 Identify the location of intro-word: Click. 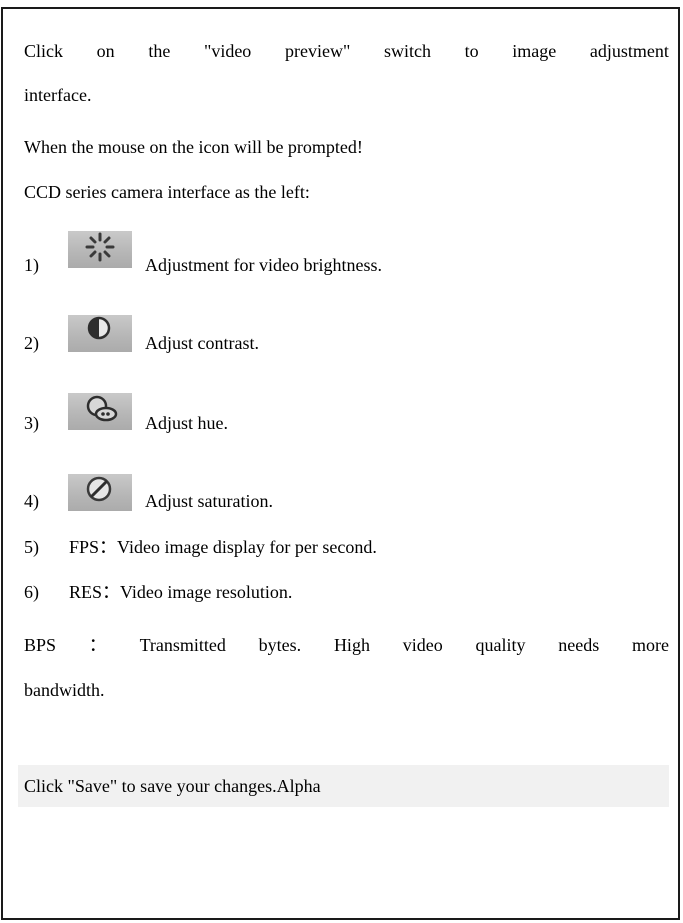
(43, 51).